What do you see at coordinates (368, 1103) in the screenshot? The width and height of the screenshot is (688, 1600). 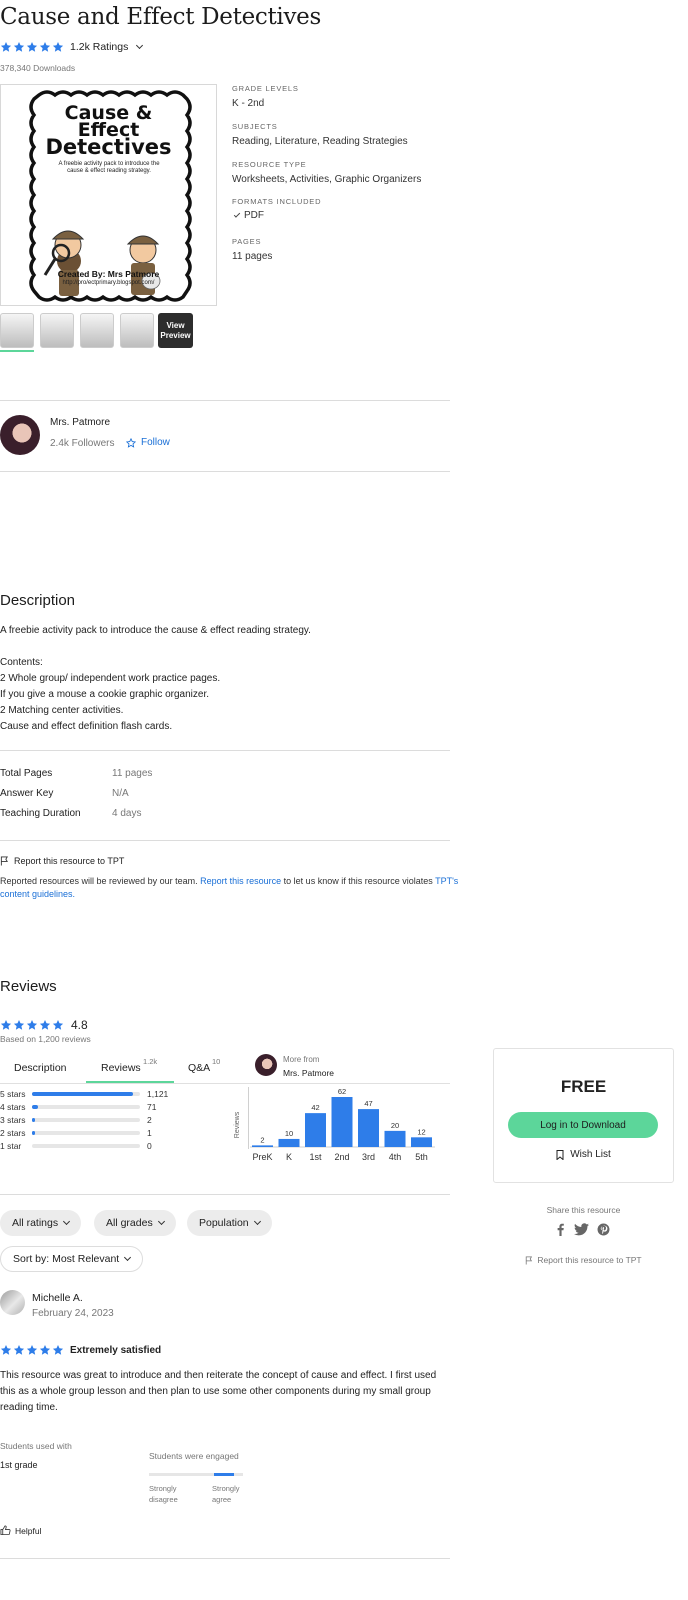 I see `chart-value-label: 47` at bounding box center [368, 1103].